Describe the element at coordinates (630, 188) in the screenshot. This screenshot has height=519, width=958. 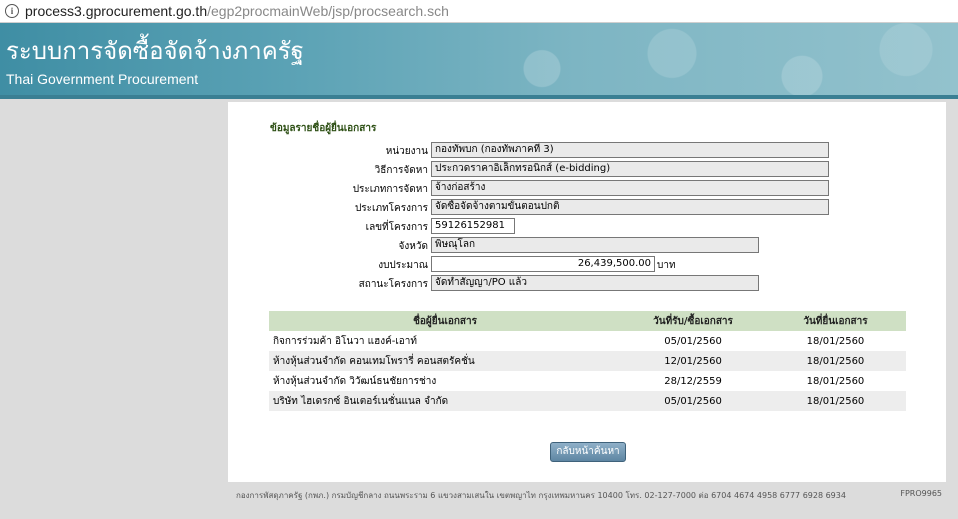
I see `field-value: จ้างก่อสร้าง` at that location.